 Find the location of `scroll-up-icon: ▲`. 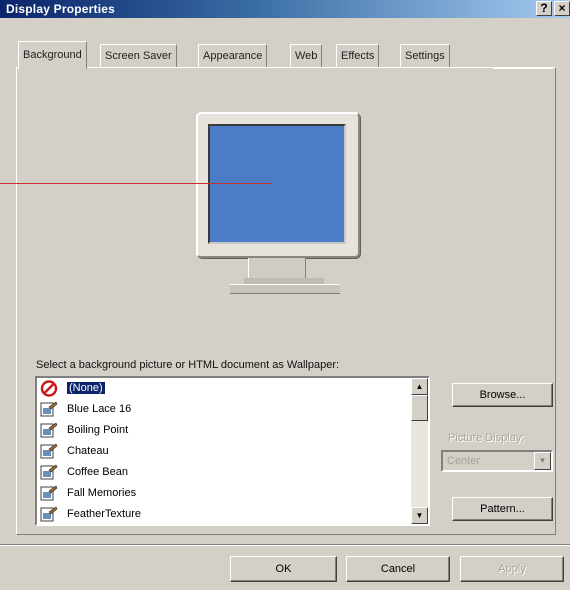

scroll-up-icon: ▲ is located at coordinates (419, 386).